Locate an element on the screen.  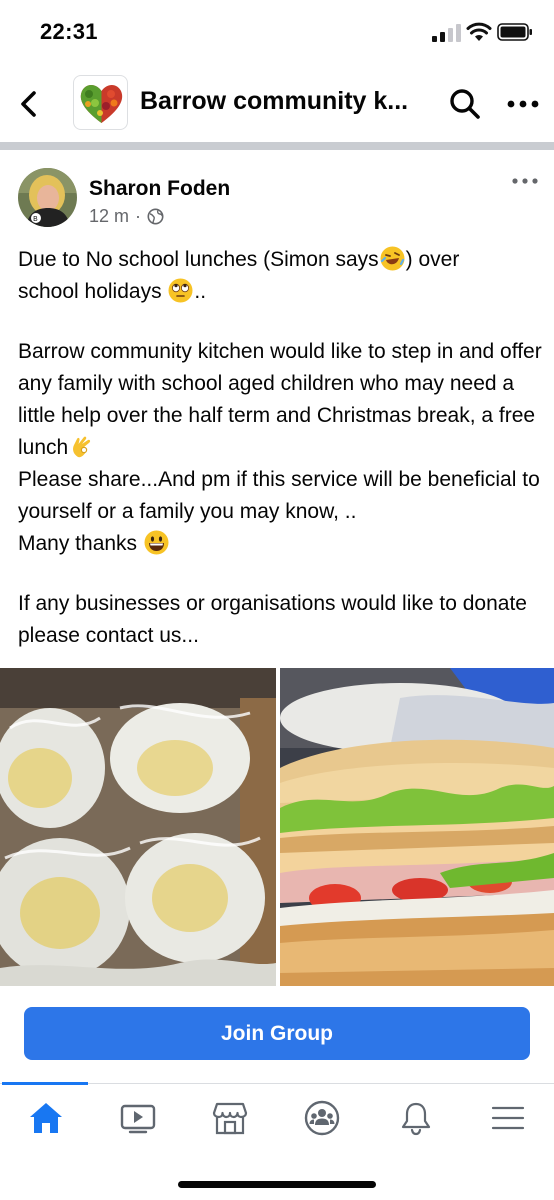
post-text-segment: school holidays is located at coordinates (93, 291).